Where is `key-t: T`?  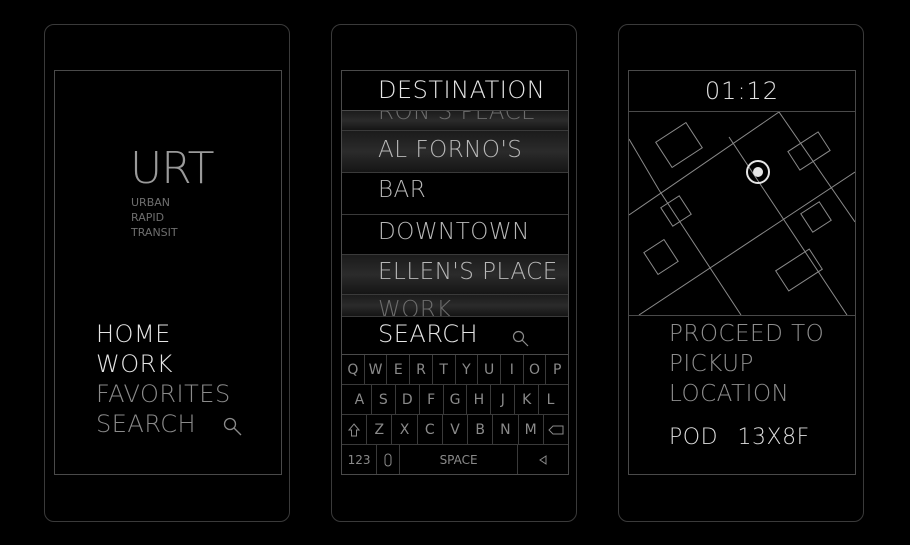 key-t: T is located at coordinates (444, 369).